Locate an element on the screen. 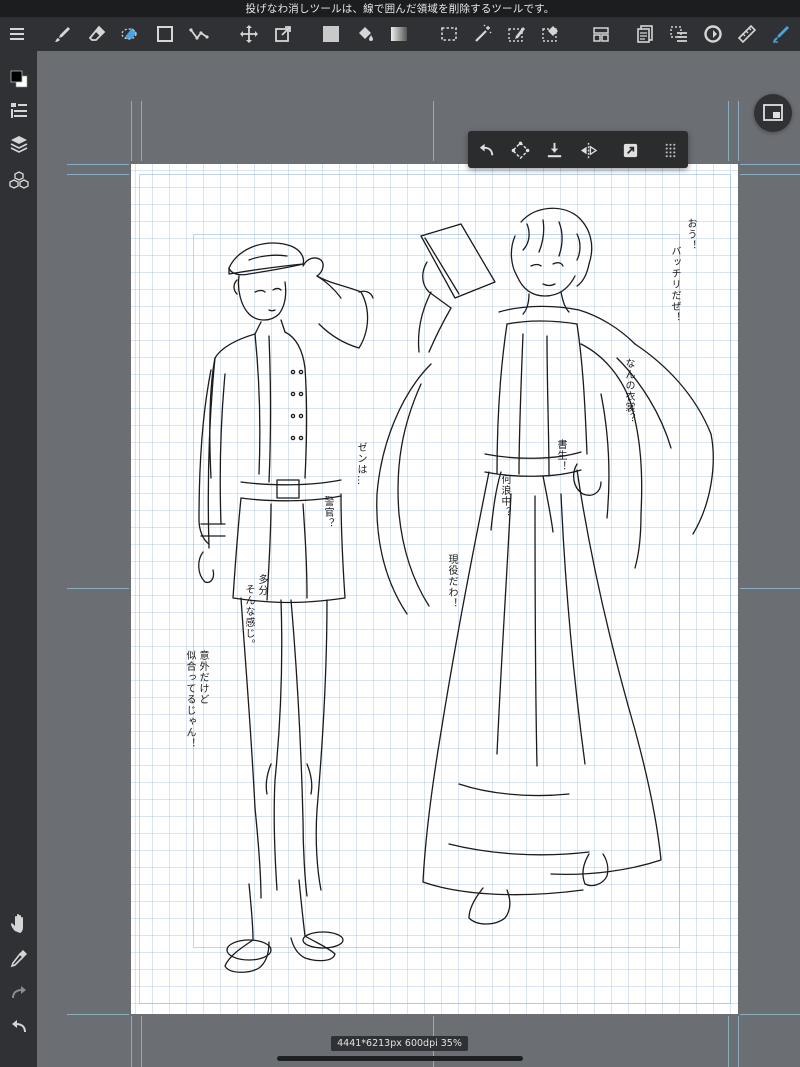 The width and height of the screenshot is (800, 1067). bucket-icon is located at coordinates (365, 34).